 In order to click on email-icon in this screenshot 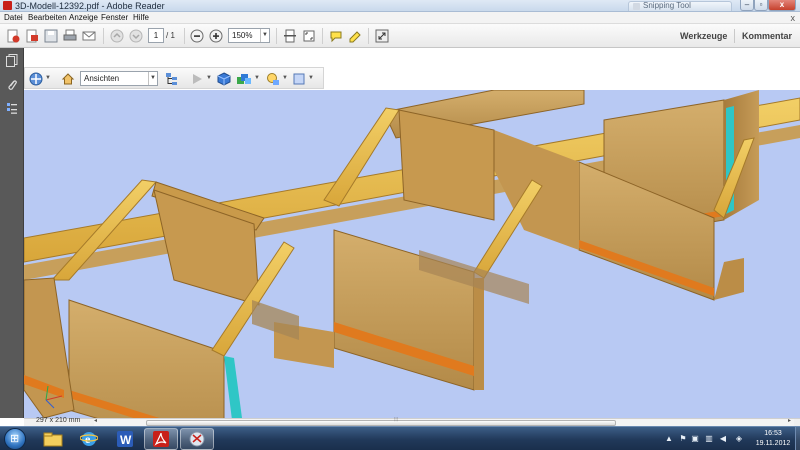, I will do `click(89, 36)`.